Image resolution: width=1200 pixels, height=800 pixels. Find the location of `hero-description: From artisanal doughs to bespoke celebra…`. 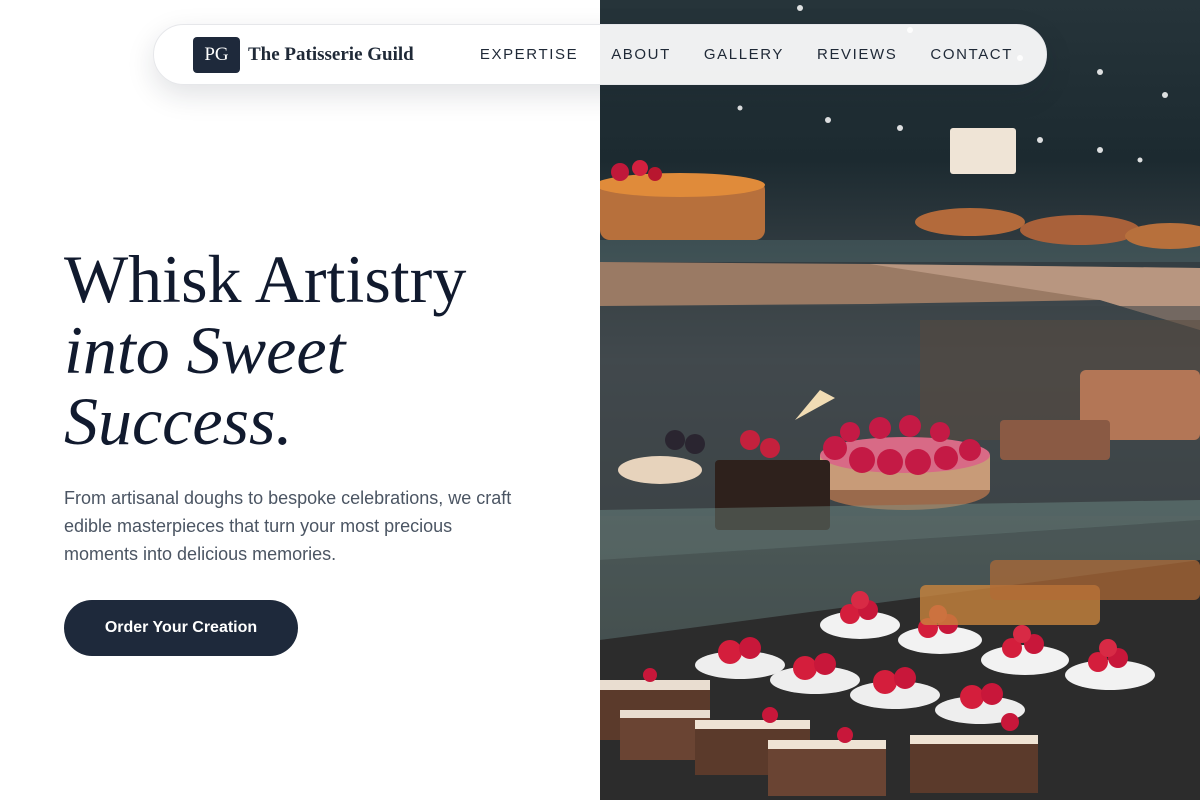

hero-description: From artisanal doughs to bespoke celebra… is located at coordinates (288, 526).